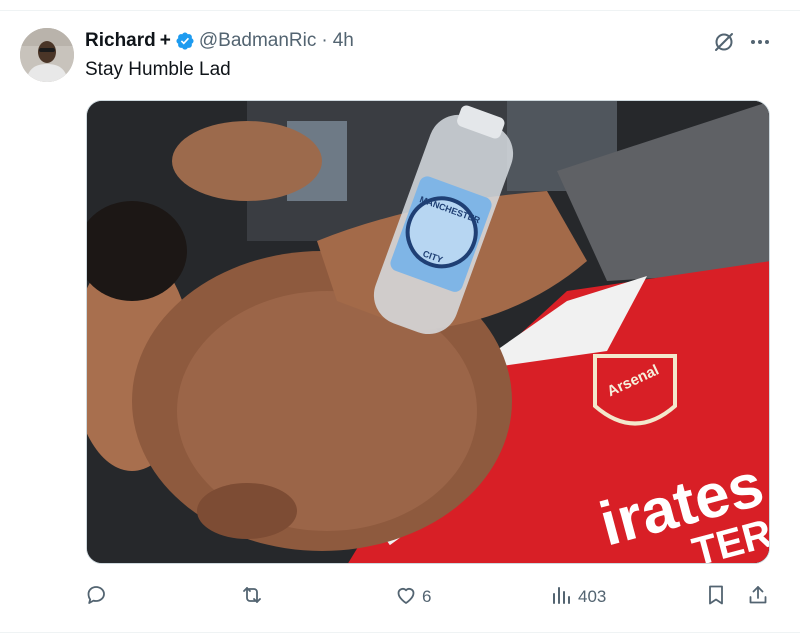 Image resolution: width=800 pixels, height=640 pixels. I want to click on views-button: 403, so click(578, 597).